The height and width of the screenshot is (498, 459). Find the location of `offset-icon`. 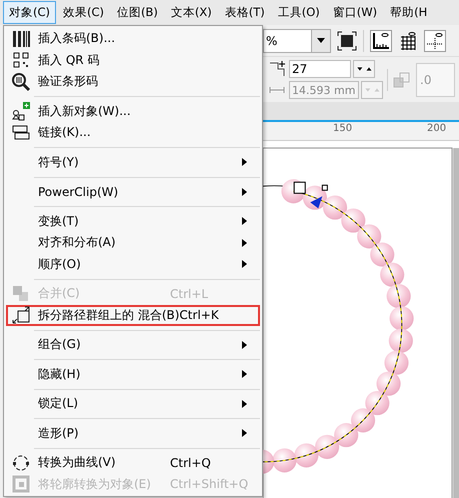

offset-icon is located at coordinates (402, 80).